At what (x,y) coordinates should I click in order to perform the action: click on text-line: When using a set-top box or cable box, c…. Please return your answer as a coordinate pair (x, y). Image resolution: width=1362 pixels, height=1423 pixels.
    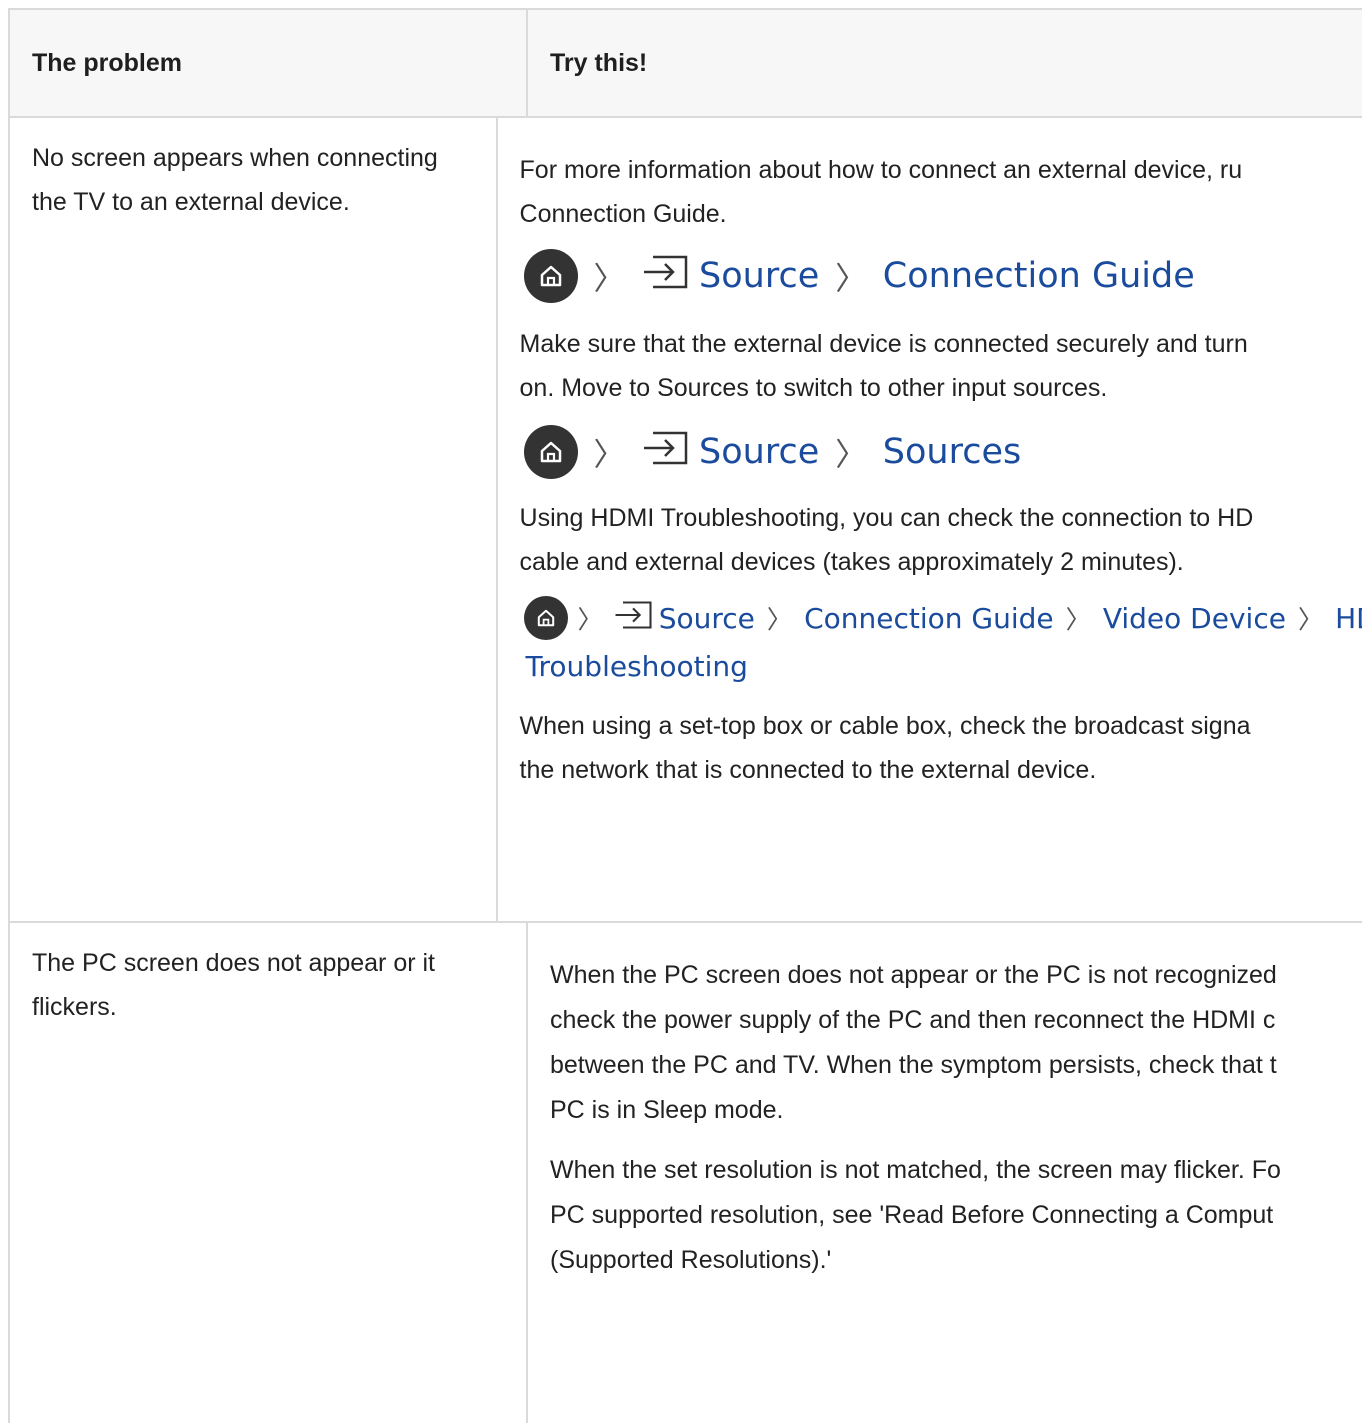
    Looking at the image, I should click on (885, 726).